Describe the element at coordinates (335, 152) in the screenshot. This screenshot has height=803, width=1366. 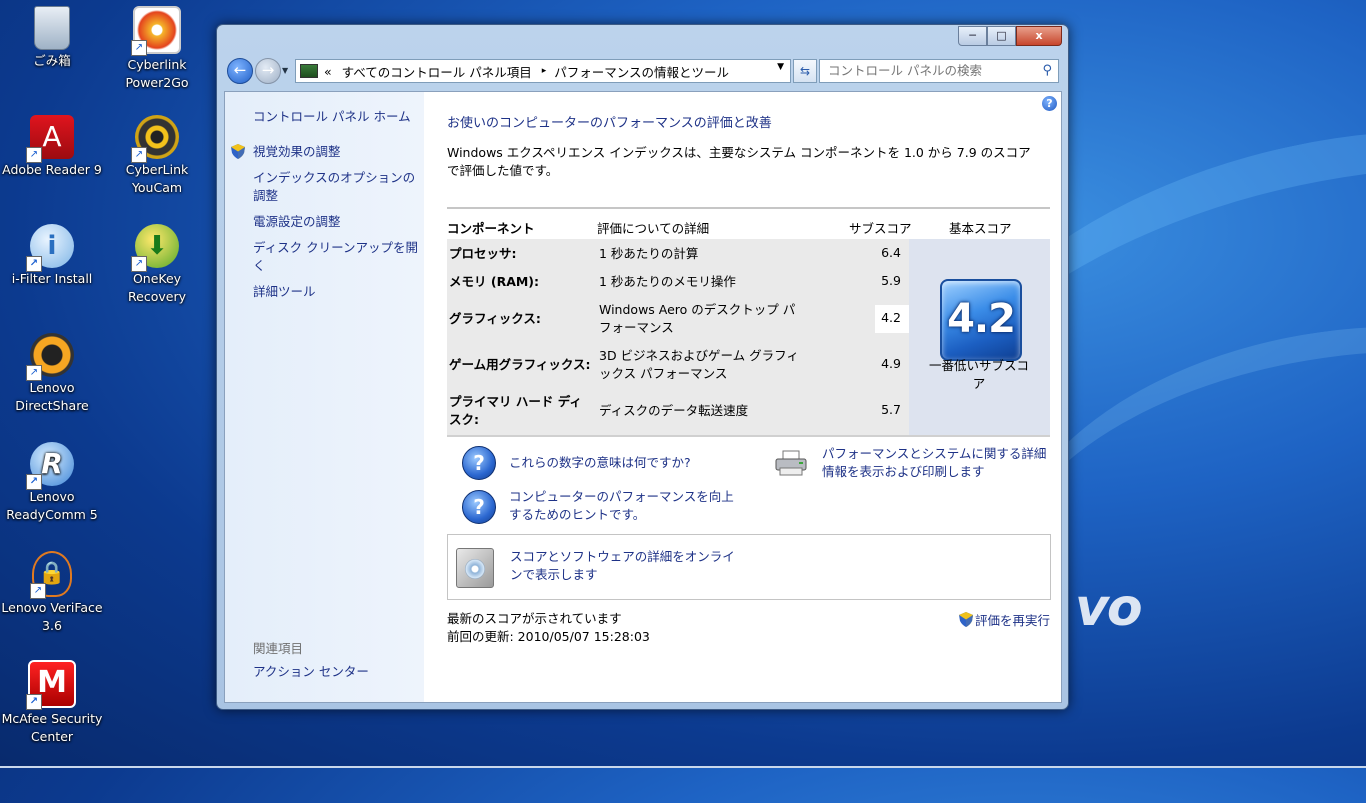
I see `visual-effects-link: 視覚効果の調整` at that location.